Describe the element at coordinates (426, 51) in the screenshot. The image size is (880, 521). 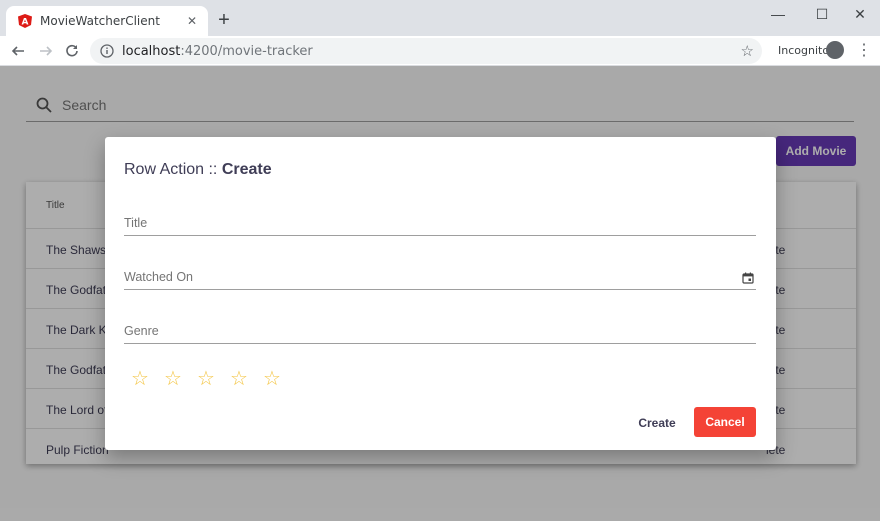
I see `address-bar: localhost:4200/movie-tracker ☆` at that location.